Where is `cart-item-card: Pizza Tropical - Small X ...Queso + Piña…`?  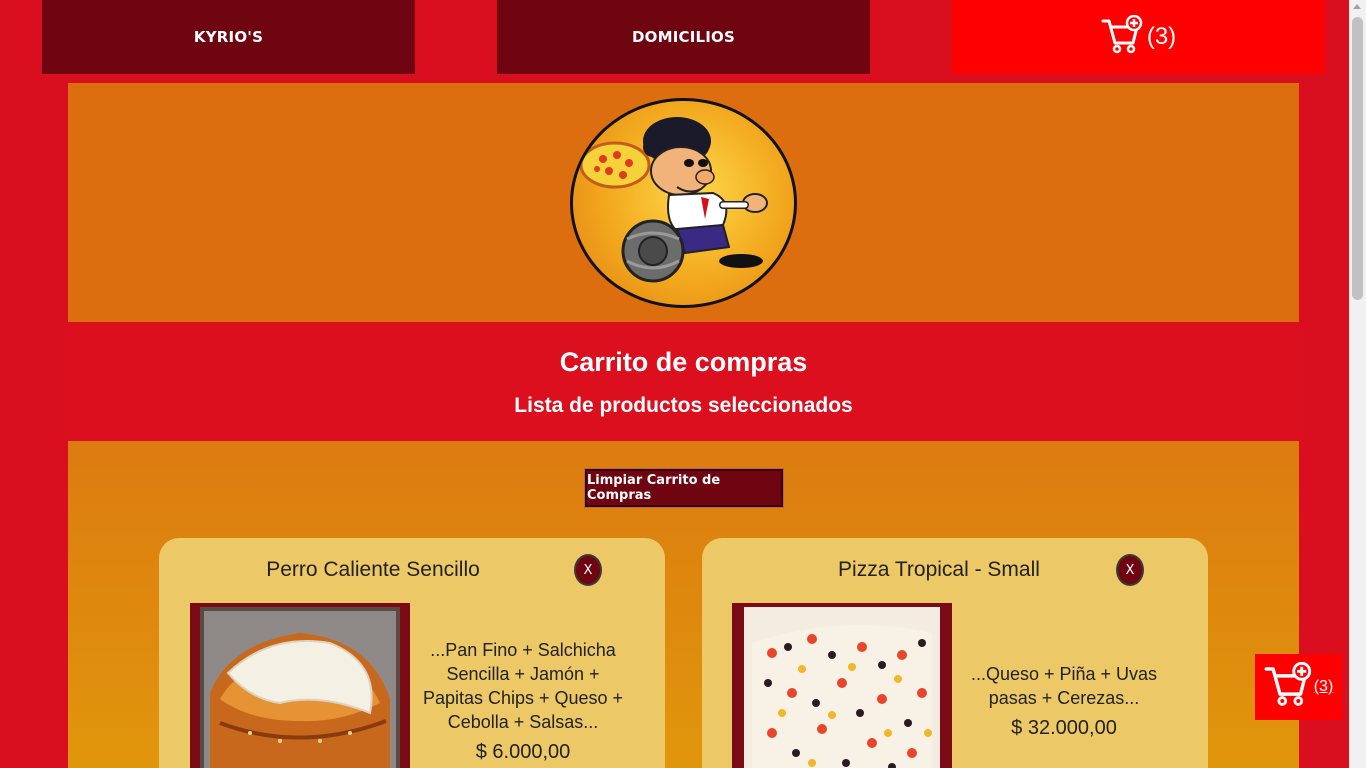
cart-item-card: Pizza Tropical - Small X ...Queso + Piña… is located at coordinates (955, 653).